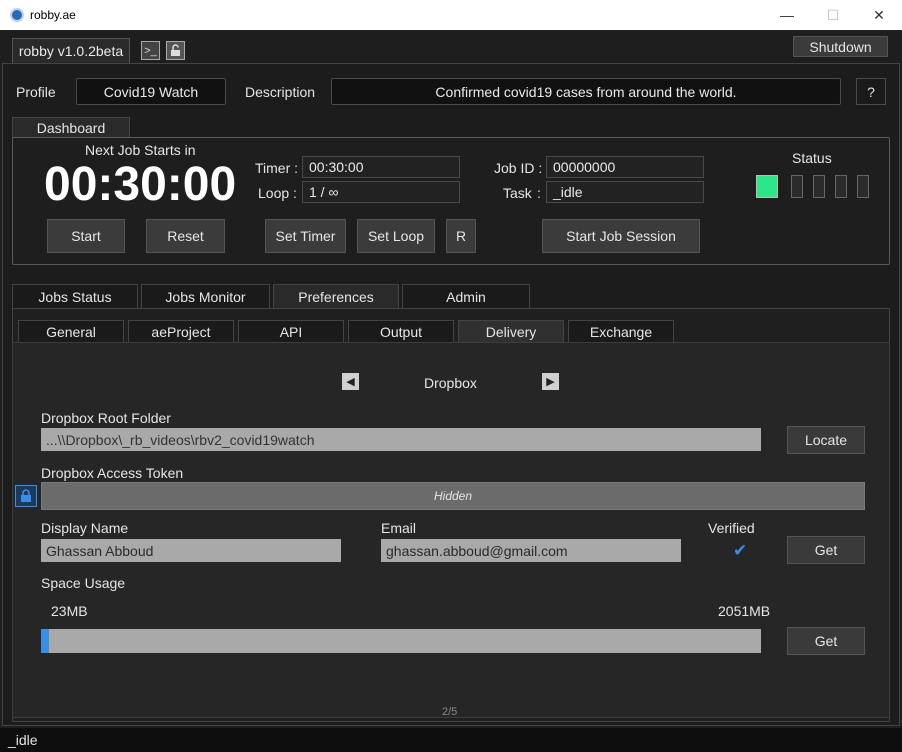  I want to click on verified-check-icon: ✔, so click(740, 551).